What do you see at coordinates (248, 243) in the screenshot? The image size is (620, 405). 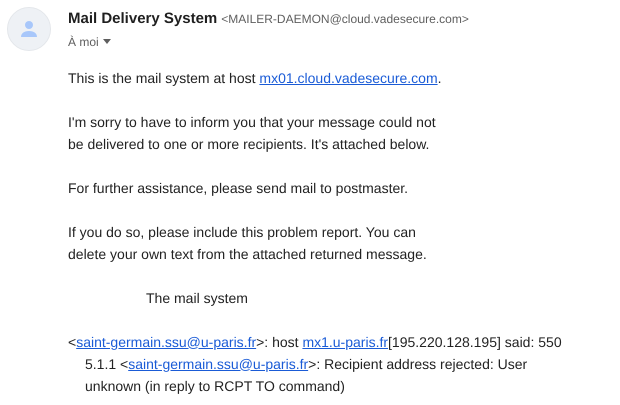 I see `message-paragraph: If you do so, please include this problem report. You can delete your own text from the attached returned message.` at bounding box center [248, 243].